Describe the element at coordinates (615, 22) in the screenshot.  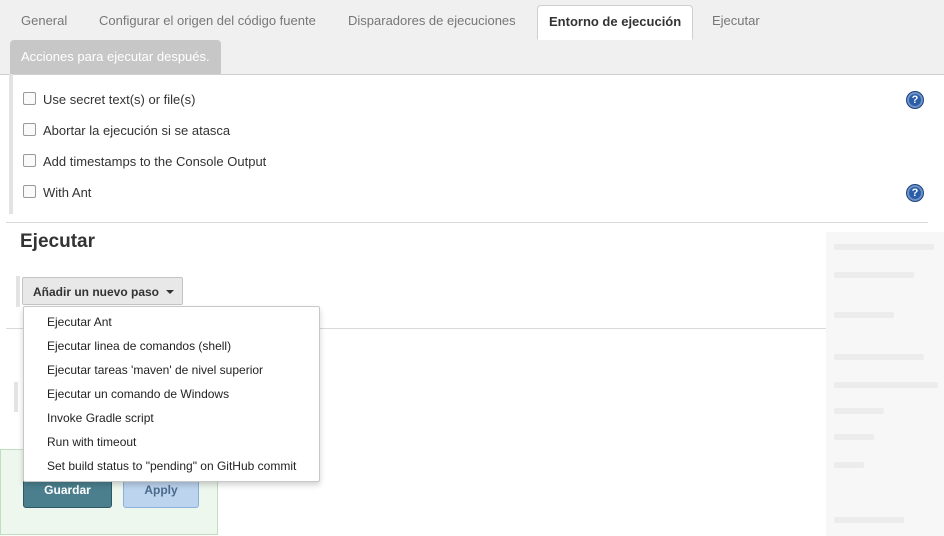
I see `tab-build-environment: Entorno de ejecución` at that location.